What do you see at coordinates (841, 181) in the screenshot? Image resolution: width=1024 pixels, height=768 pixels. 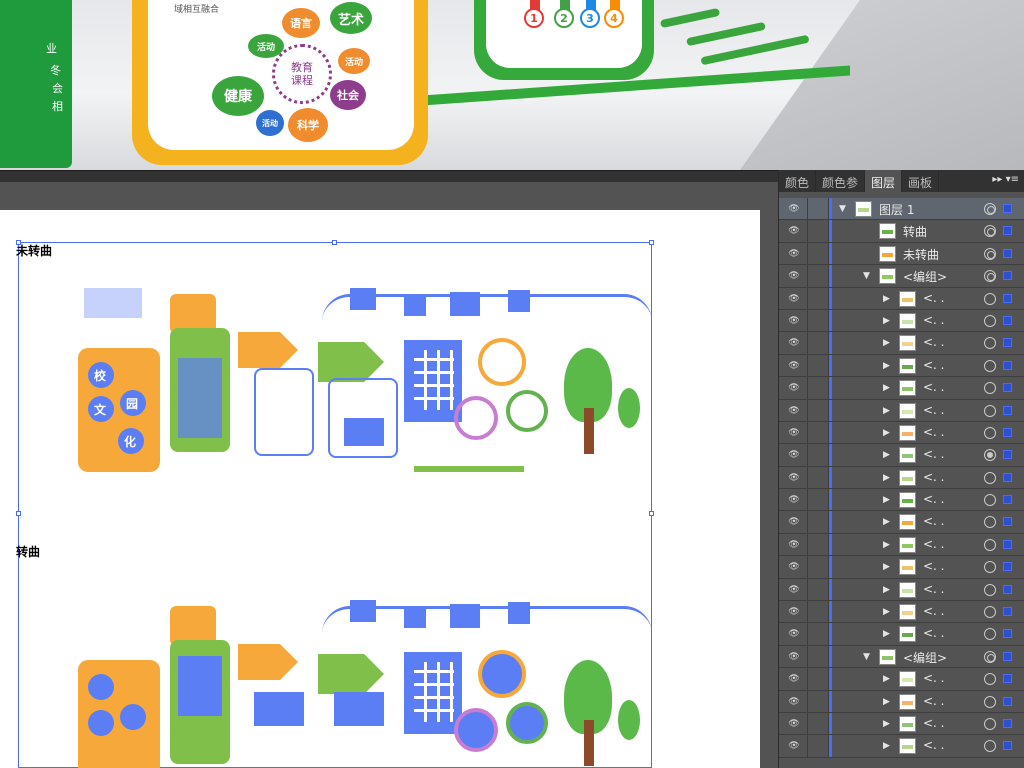 I see `tab-color-guide: 颜色参` at bounding box center [841, 181].